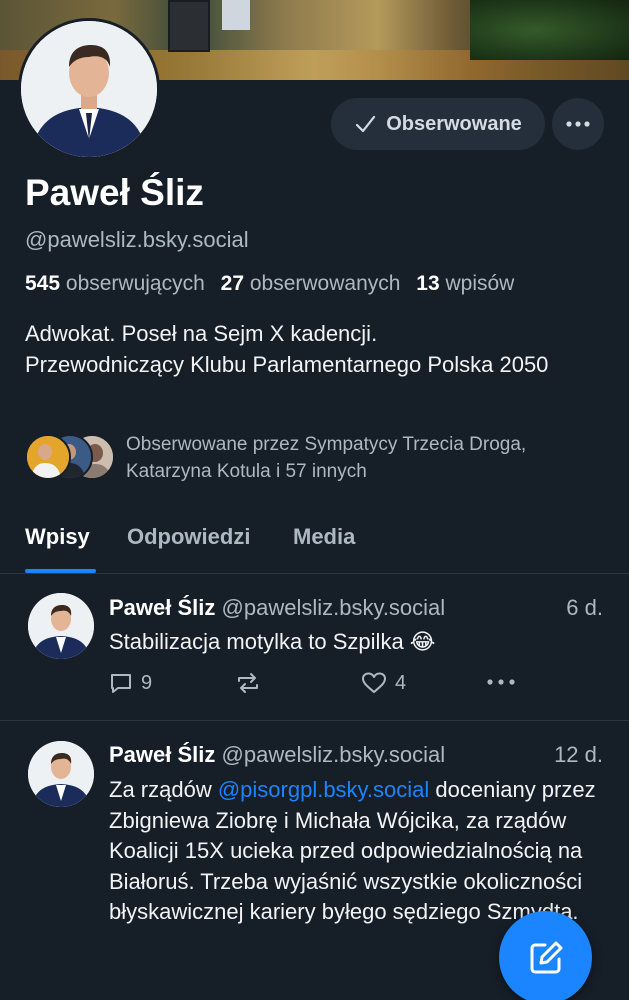 Image resolution: width=629 pixels, height=1000 pixels. Describe the element at coordinates (236, 15) in the screenshot. I see `banner-house` at that location.